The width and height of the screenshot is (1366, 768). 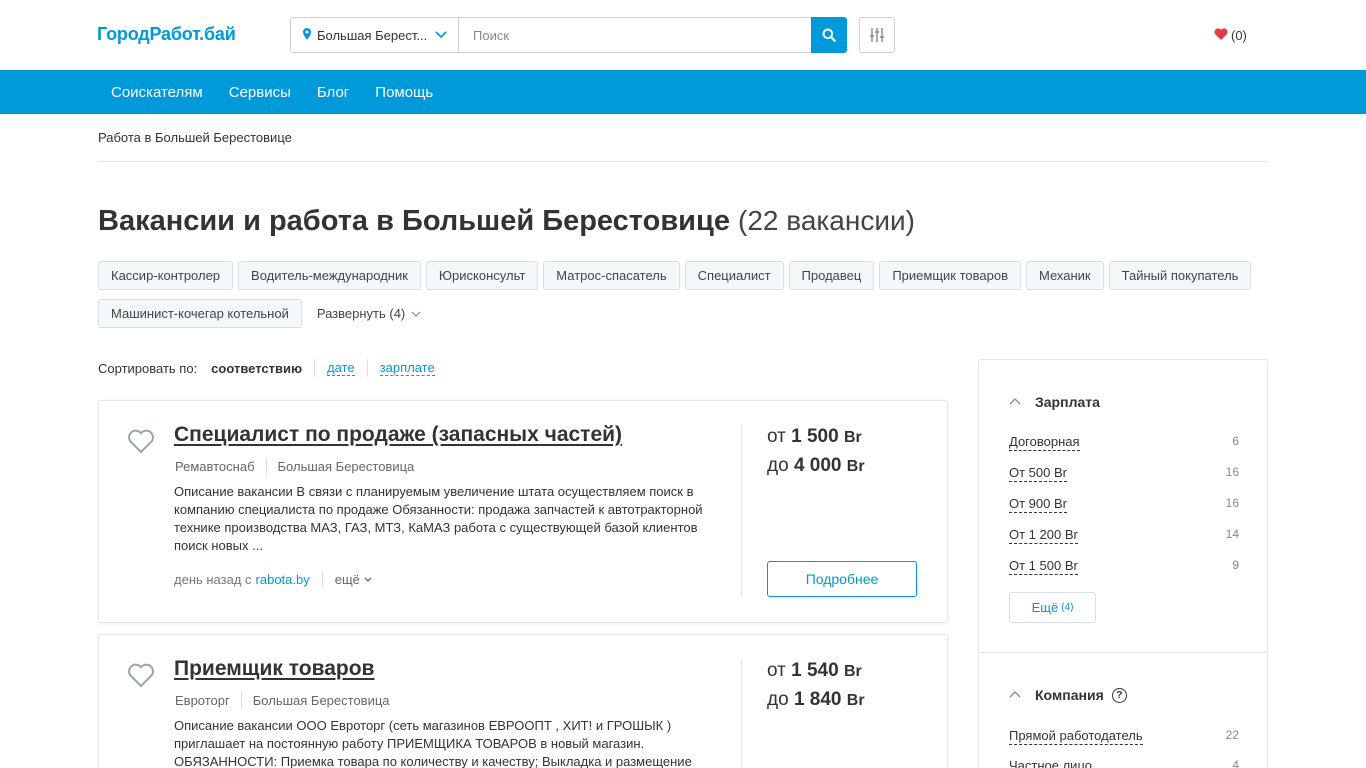 I want to click on expand-tags-label: Развернуть (4), so click(x=361, y=313).